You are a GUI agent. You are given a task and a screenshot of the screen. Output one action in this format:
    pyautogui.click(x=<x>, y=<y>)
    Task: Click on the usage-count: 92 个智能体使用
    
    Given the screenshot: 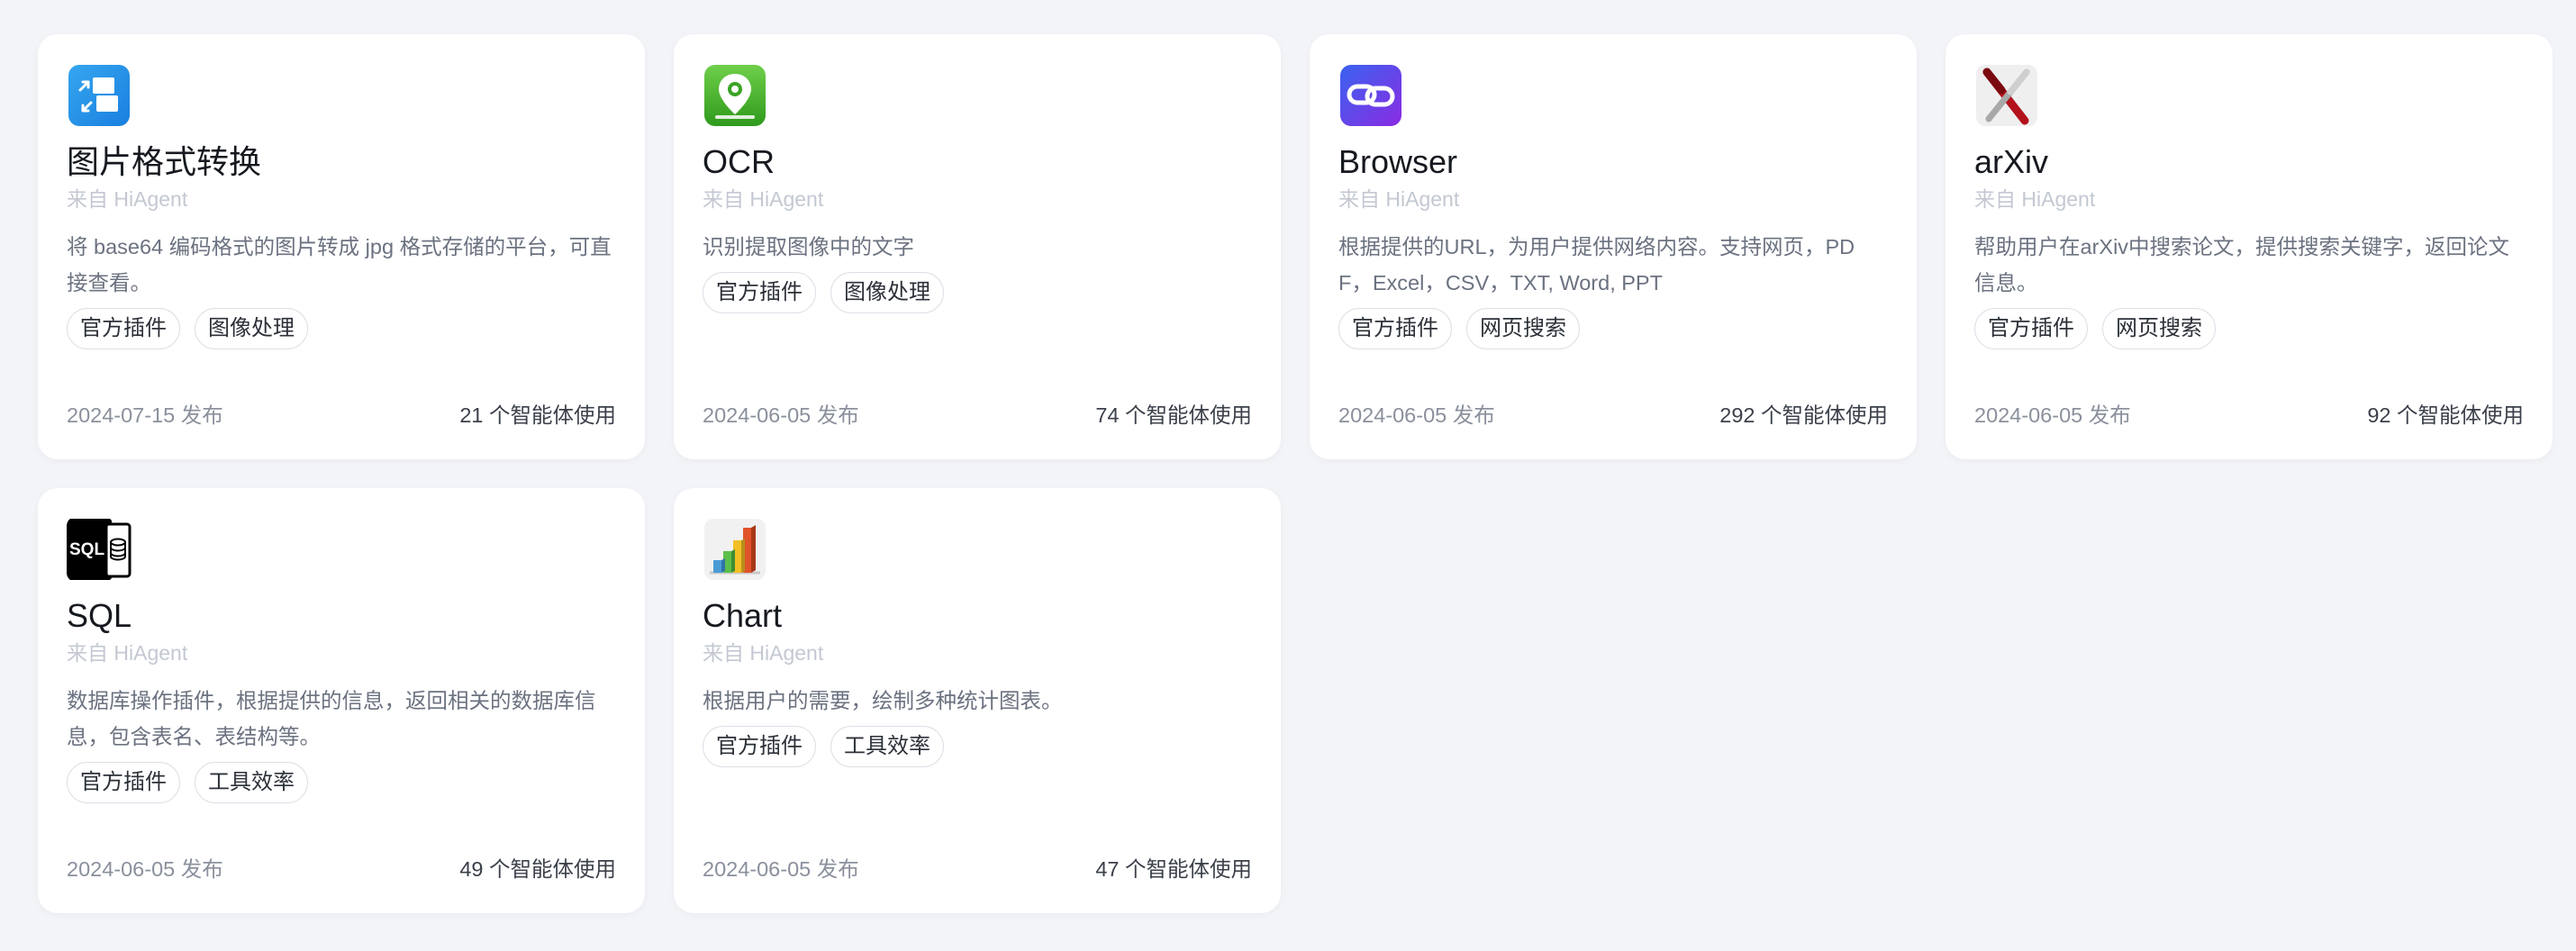 What is the action you would take?
    pyautogui.click(x=2445, y=415)
    